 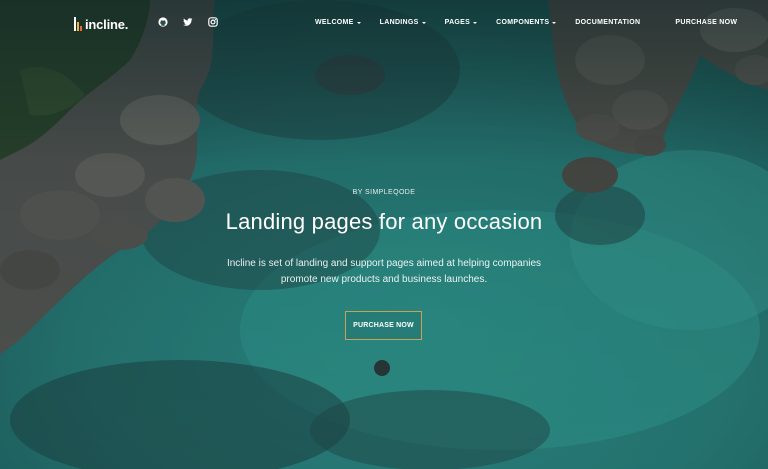 I want to click on purchase-now-label: PURCHASE NOW, so click(x=383, y=325).